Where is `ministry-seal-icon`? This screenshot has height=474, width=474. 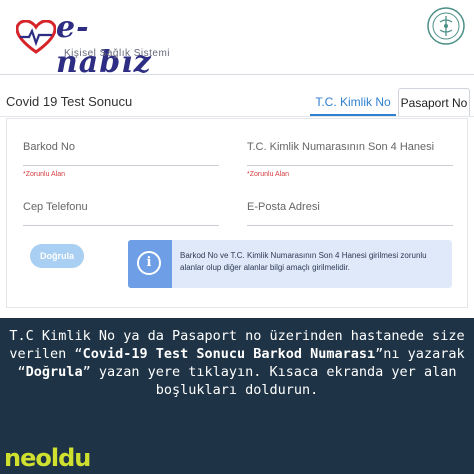
ministry-seal-icon is located at coordinates (446, 26).